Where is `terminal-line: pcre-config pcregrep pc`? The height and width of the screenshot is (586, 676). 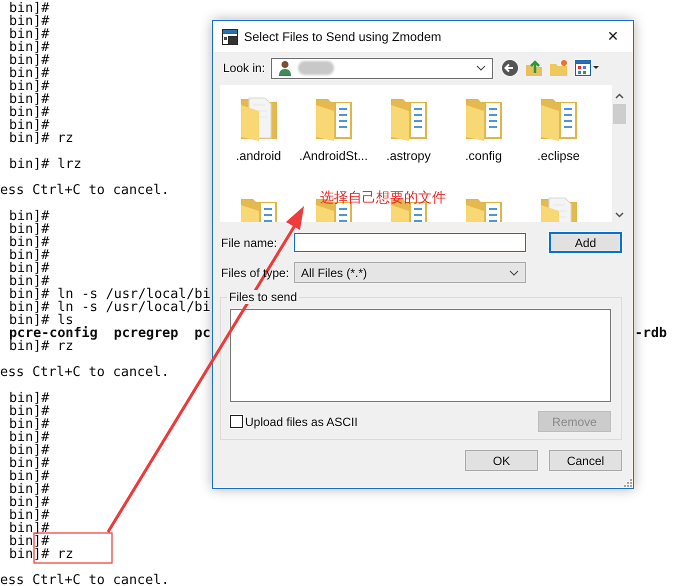 terminal-line: pcre-config pcregrep pc is located at coordinates (110, 333).